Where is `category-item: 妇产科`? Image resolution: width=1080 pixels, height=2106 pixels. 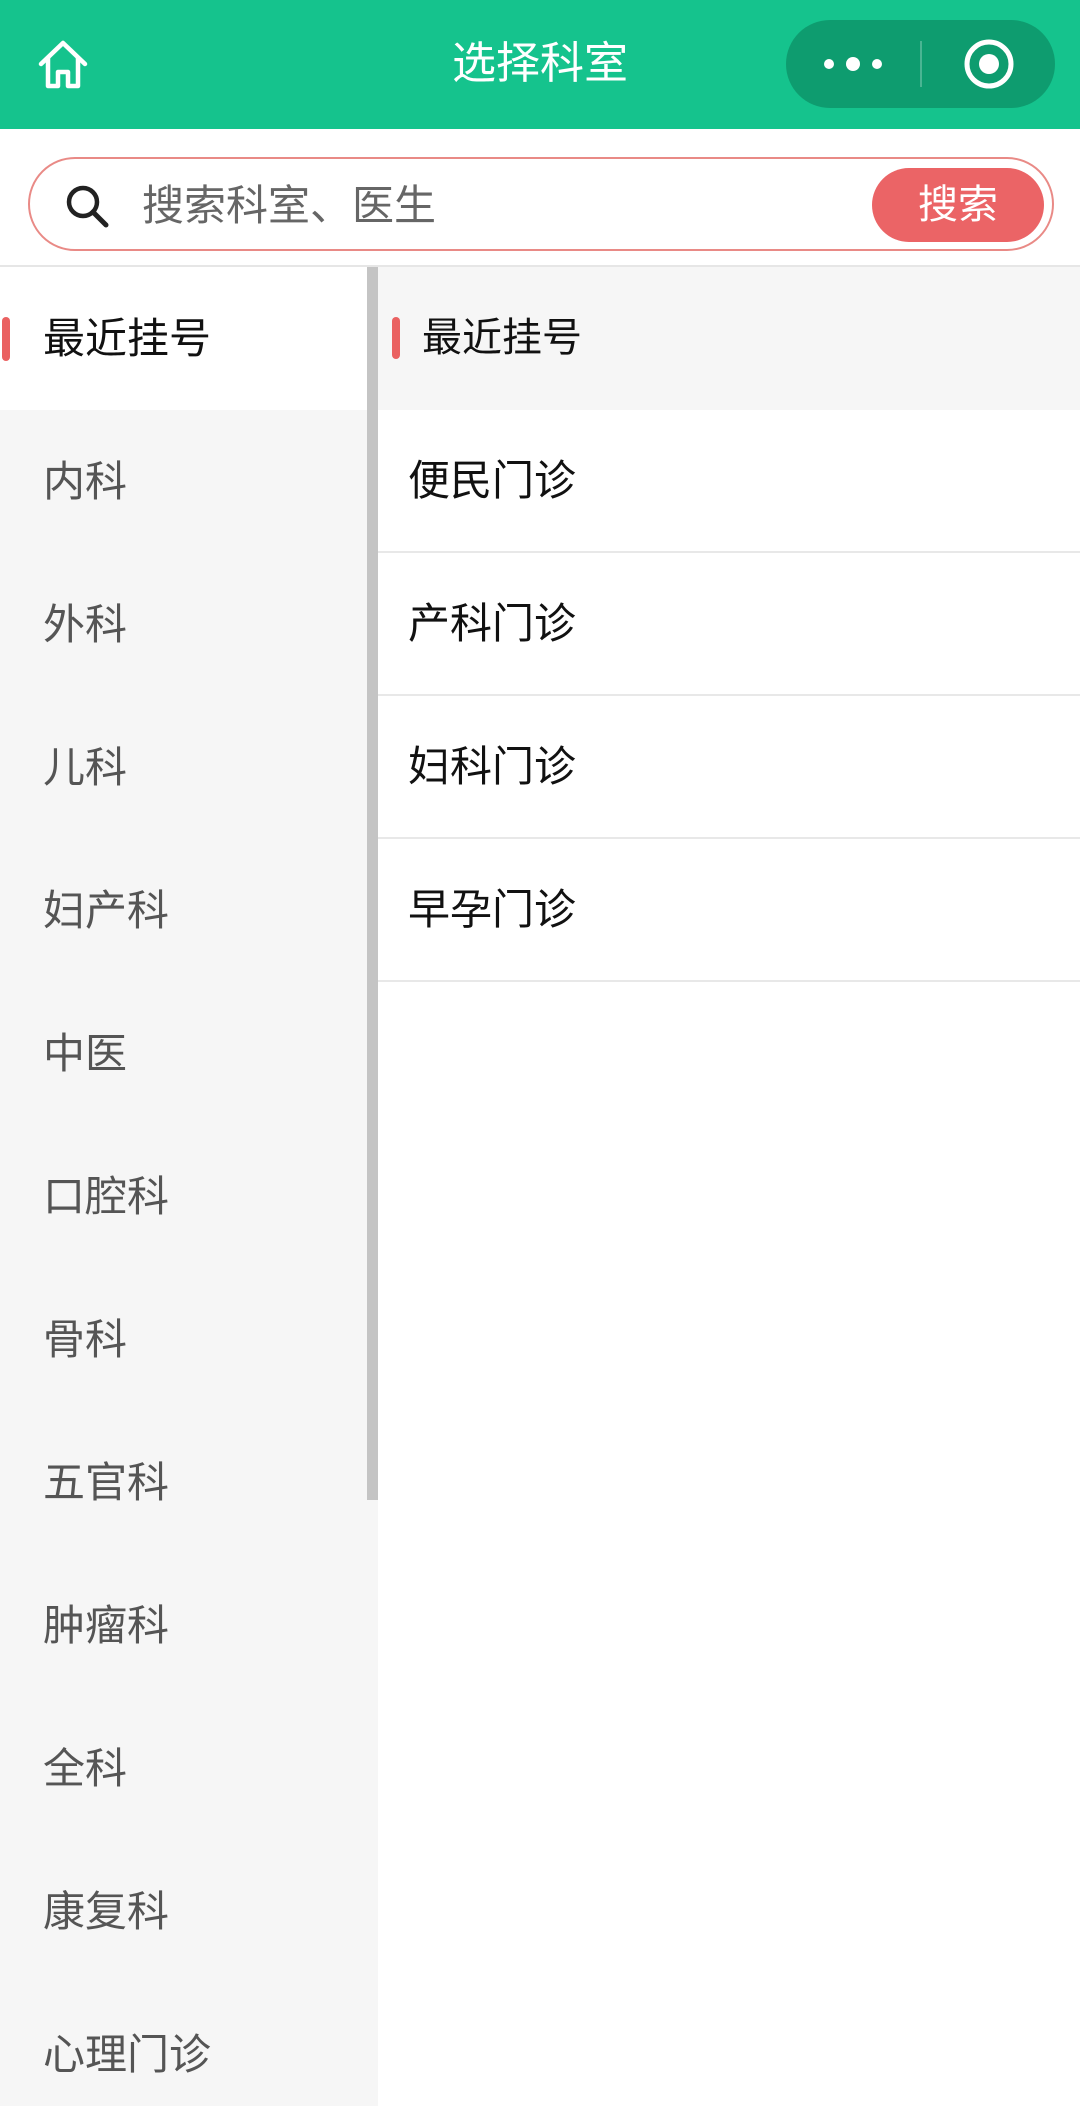
category-item: 妇产科 is located at coordinates (189, 910).